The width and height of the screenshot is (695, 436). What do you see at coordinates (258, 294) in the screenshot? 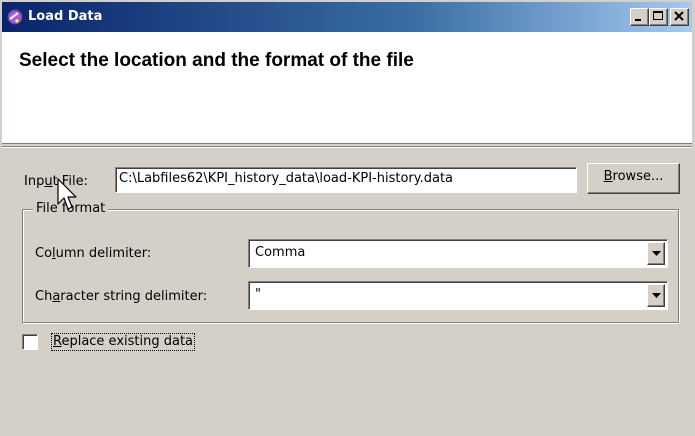
I see `string-delimiter-value: "` at bounding box center [258, 294].